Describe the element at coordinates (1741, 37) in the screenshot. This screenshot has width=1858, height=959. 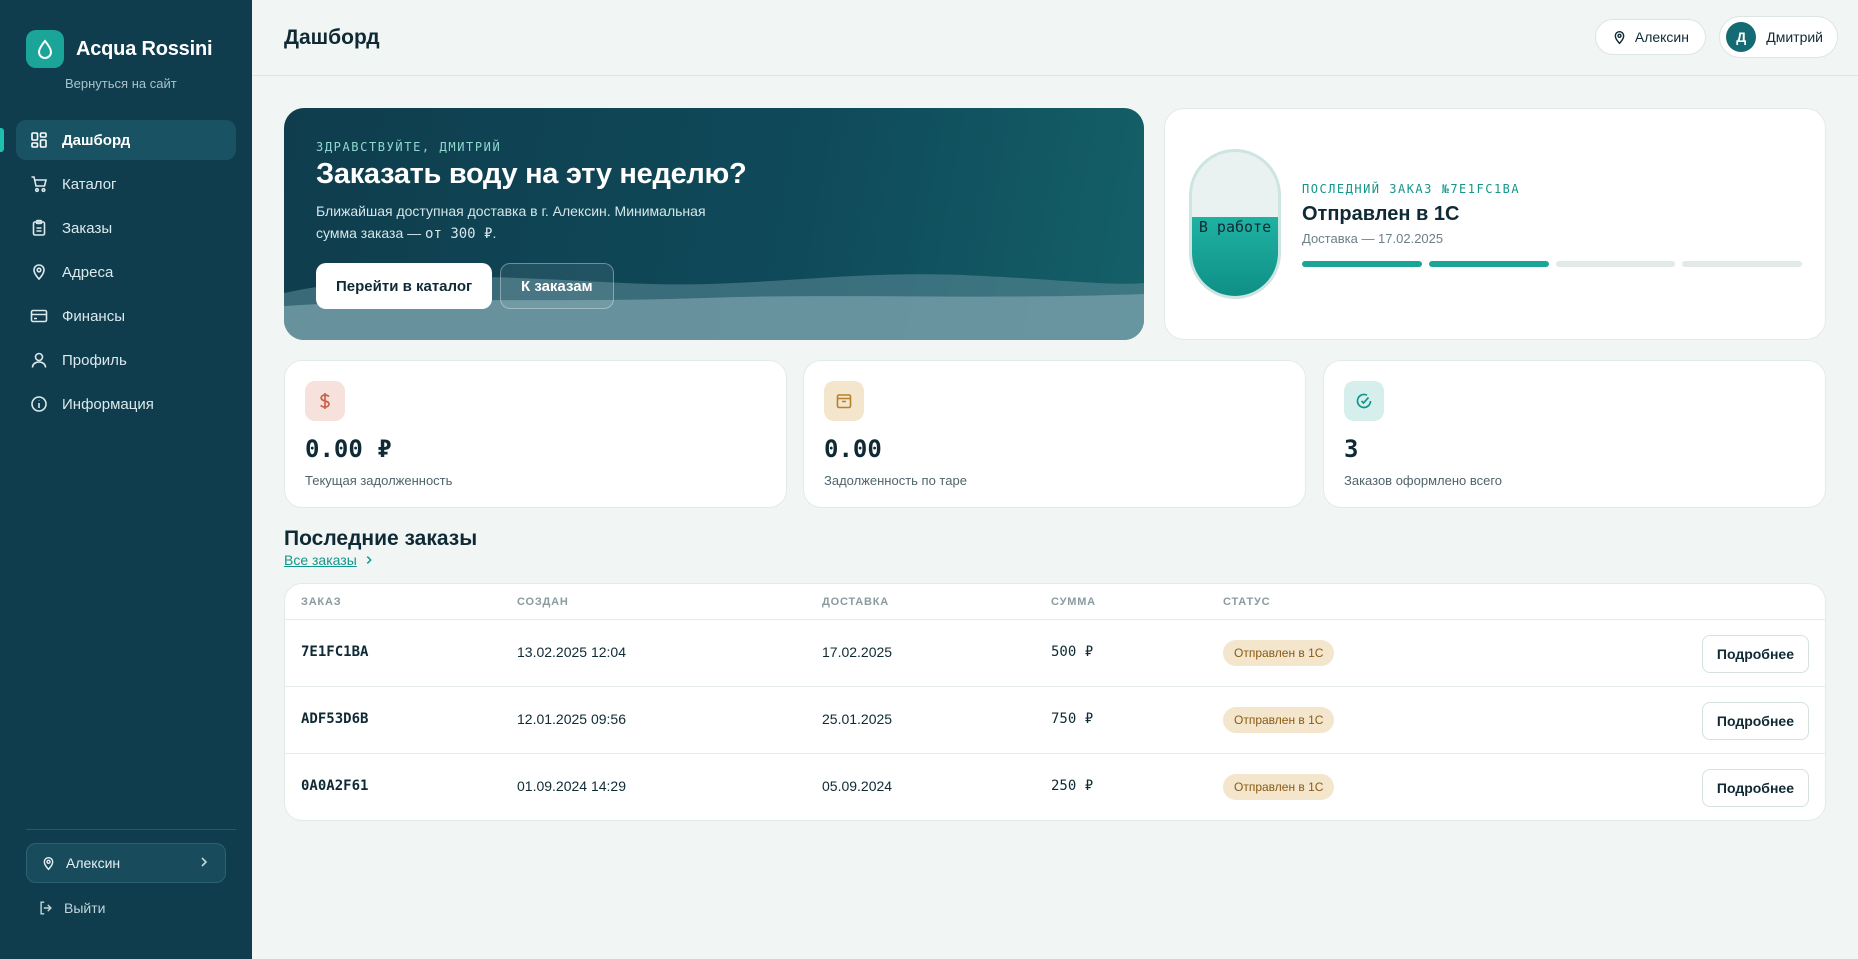
I see `avatar: Д` at that location.